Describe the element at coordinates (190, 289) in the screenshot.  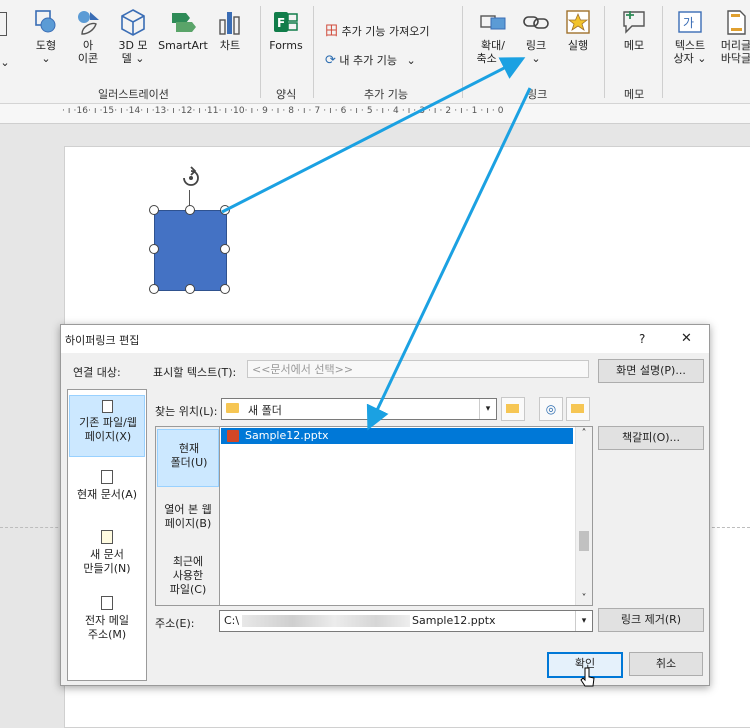
I see `resize-handle-bottom` at that location.